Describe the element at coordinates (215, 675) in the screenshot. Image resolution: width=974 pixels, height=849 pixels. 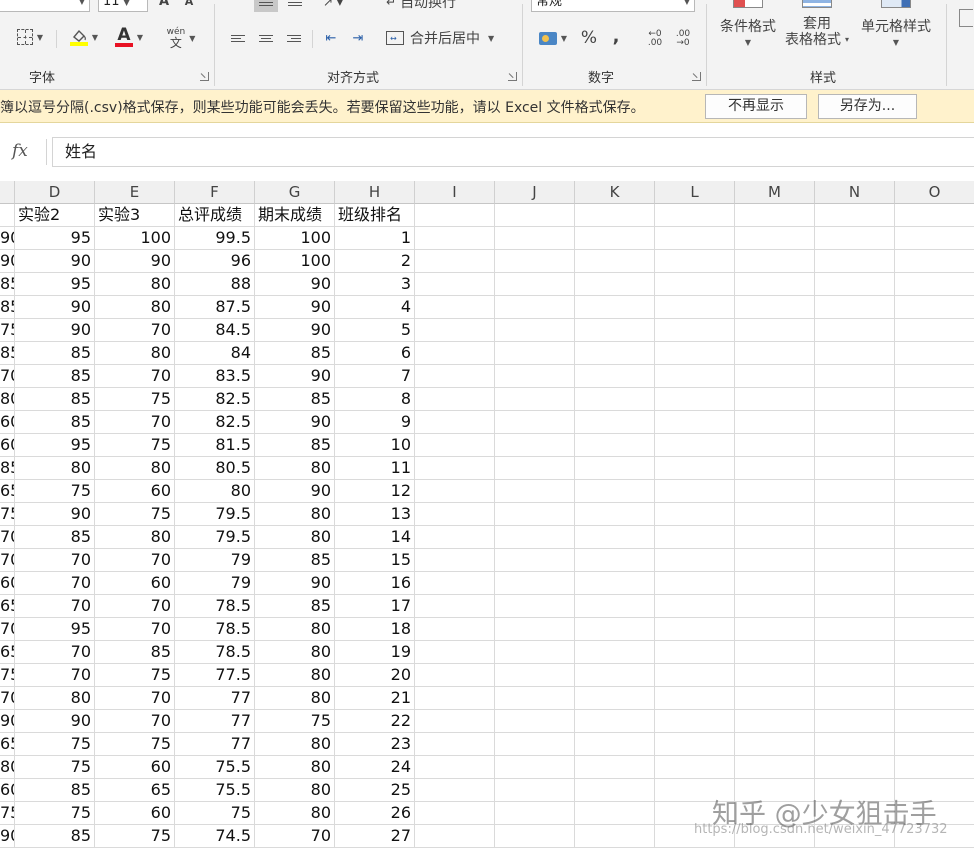
I see `table-cell: 77.5` at that location.